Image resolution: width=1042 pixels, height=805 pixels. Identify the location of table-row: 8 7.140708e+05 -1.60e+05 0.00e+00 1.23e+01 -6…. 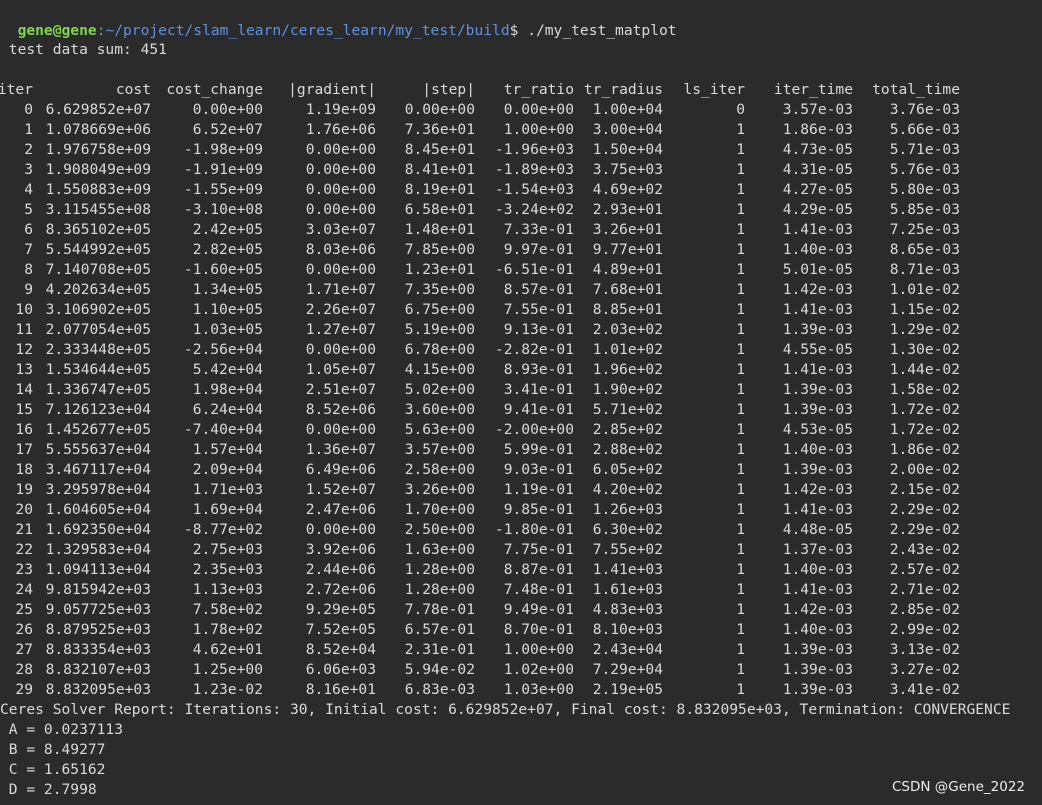
(521, 270).